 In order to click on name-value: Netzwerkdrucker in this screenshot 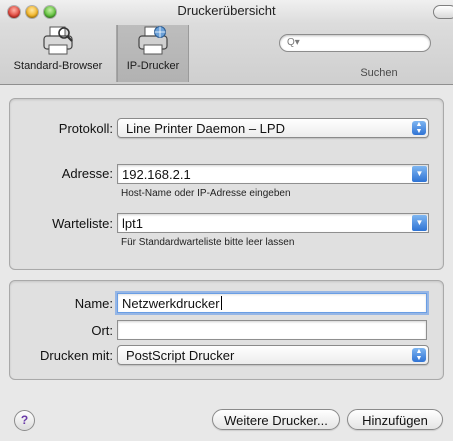, I will do `click(171, 303)`.